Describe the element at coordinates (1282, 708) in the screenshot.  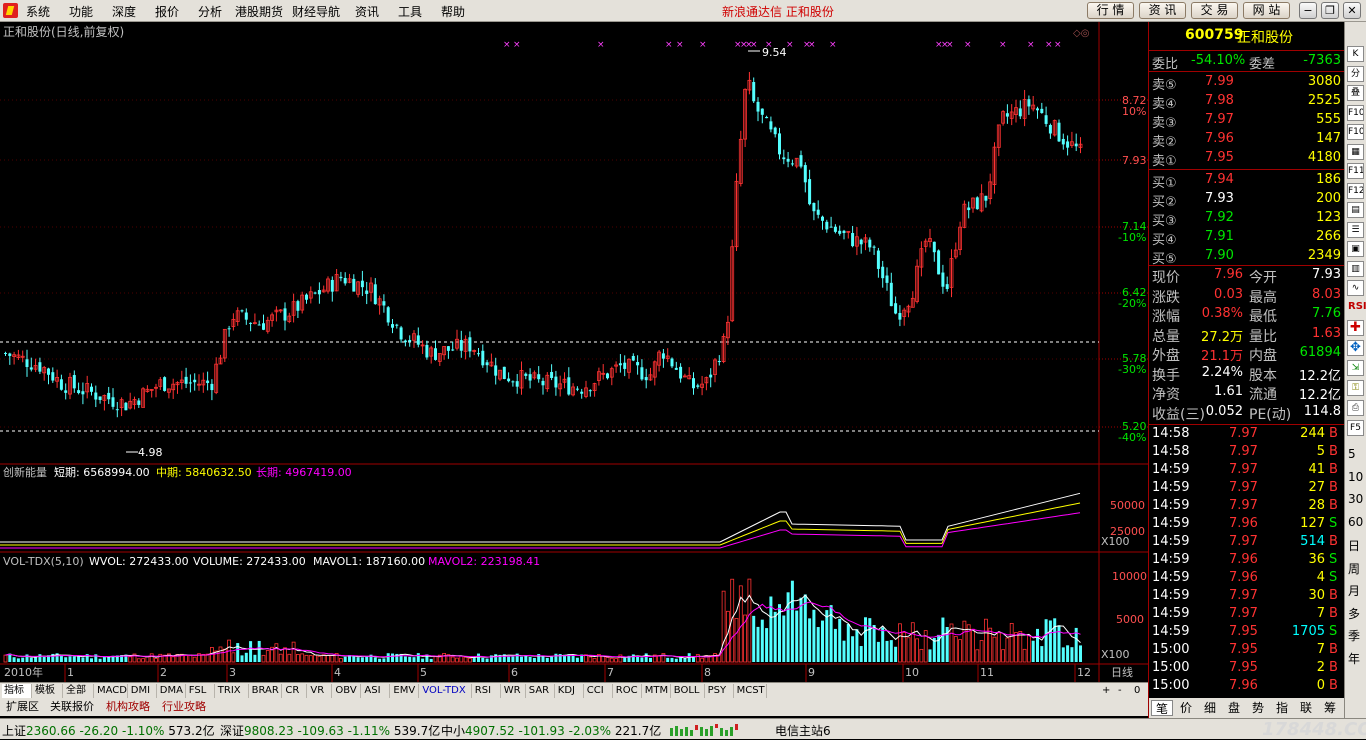
I see `detail-tab: 指` at that location.